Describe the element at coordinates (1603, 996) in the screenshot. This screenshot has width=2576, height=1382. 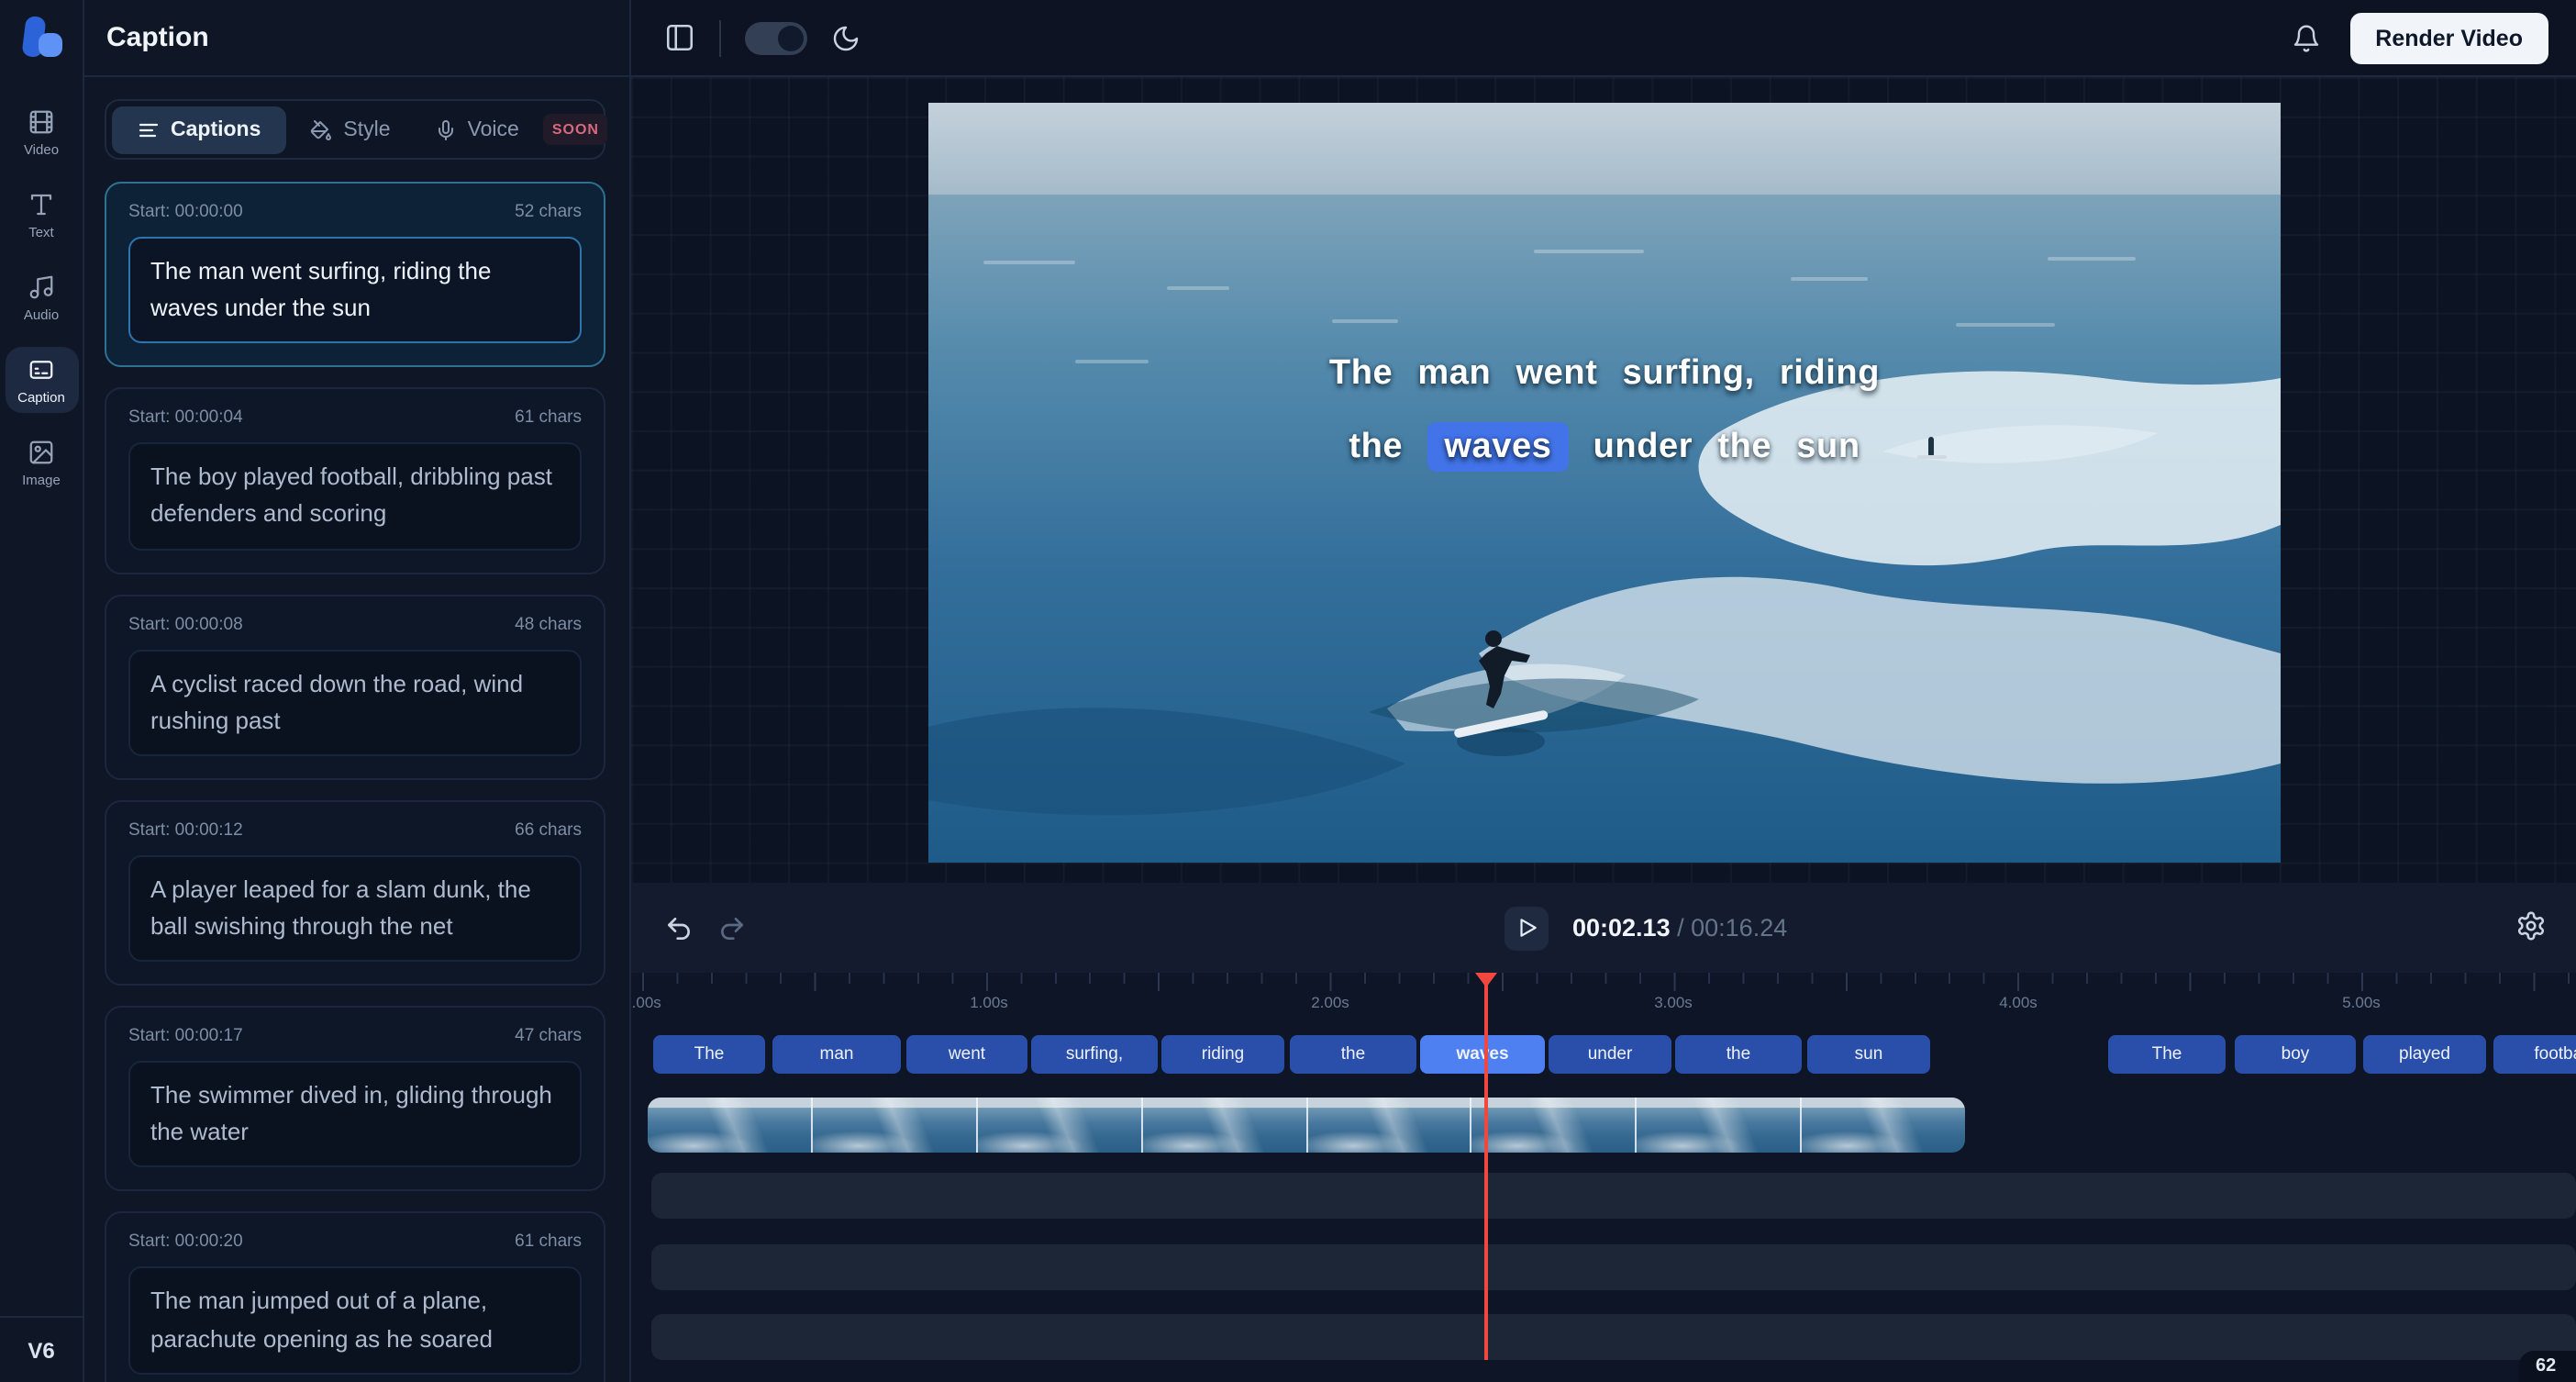
I see `timeline-ruler: 0.00s 1.00s 2.00s 3.00s 4.00s 5.00s` at that location.